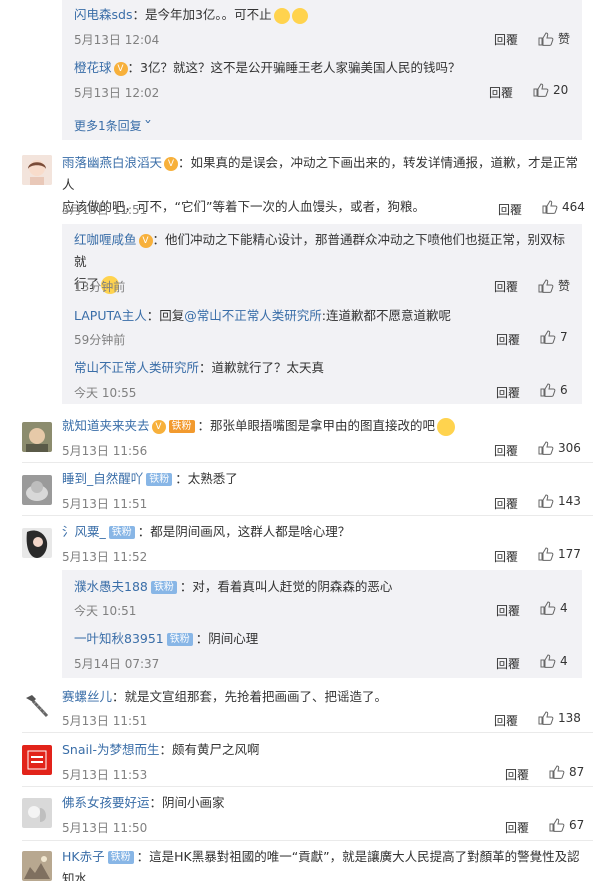  Describe the element at coordinates (106, 802) in the screenshot. I see `user-name: 佛系女孩要好运` at that location.